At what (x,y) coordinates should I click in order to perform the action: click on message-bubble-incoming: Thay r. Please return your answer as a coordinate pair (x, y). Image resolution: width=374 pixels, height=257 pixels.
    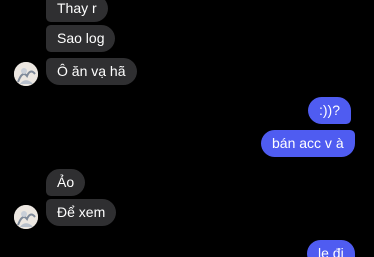
    Looking at the image, I should click on (77, 11).